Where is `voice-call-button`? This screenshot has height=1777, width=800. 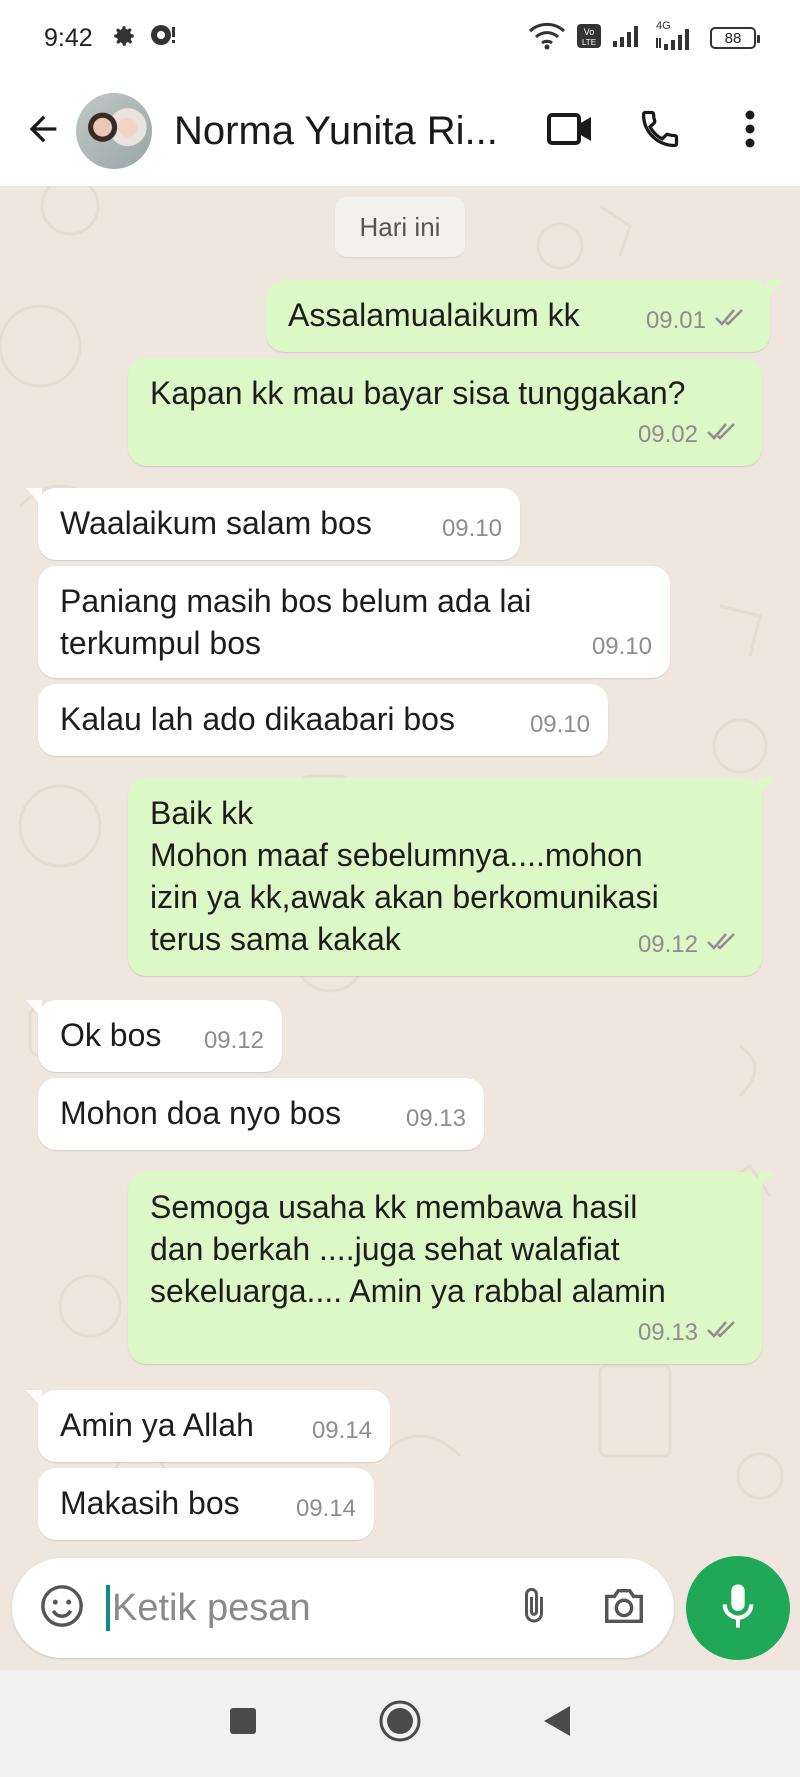
voice-call-button is located at coordinates (660, 131).